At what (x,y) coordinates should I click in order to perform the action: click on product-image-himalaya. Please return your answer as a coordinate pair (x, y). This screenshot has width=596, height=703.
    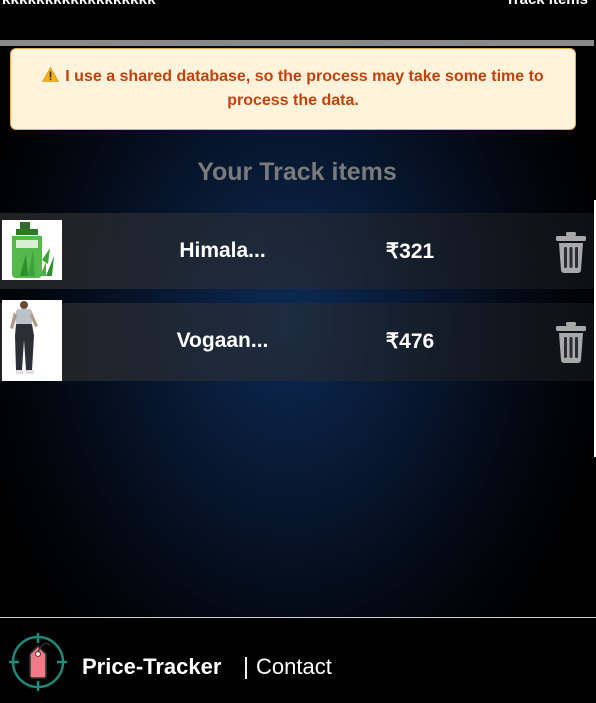
    Looking at the image, I should click on (32, 250).